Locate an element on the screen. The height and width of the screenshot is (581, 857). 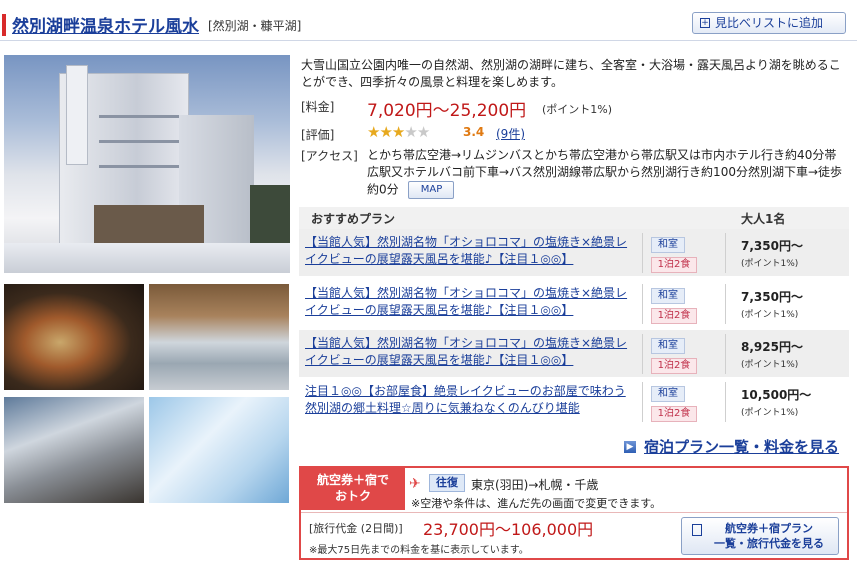
hotel-photo-ice-bar is located at coordinates (219, 450).